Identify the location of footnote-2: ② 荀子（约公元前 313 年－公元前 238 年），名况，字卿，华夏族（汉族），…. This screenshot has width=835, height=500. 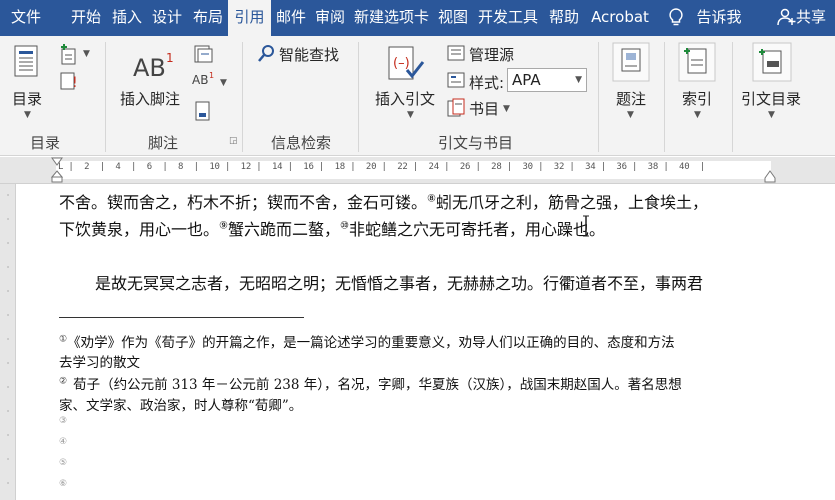
(370, 383).